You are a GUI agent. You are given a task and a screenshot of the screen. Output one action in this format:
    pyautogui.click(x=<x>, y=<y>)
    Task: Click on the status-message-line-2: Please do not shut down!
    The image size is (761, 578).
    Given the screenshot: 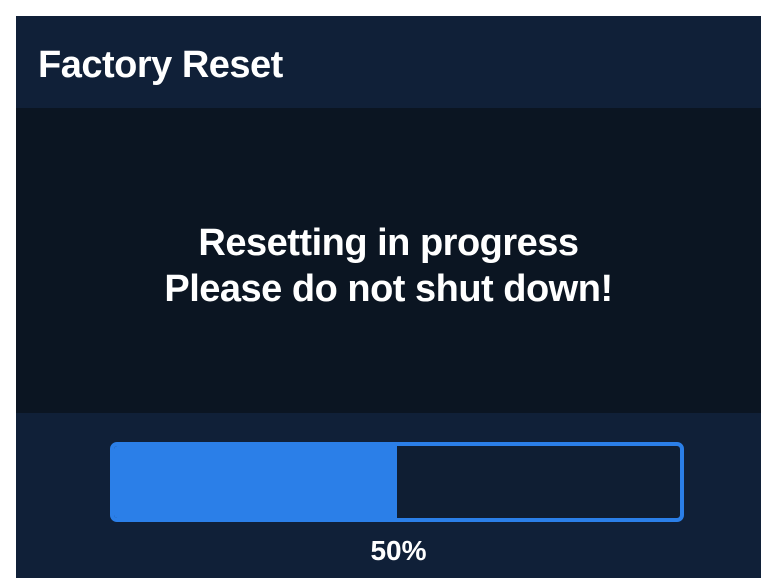 What is the action you would take?
    pyautogui.click(x=388, y=289)
    